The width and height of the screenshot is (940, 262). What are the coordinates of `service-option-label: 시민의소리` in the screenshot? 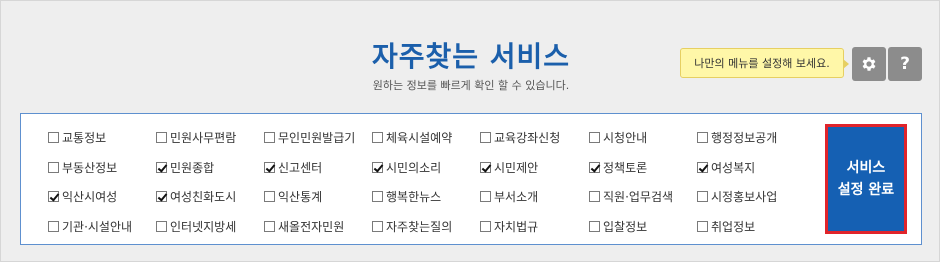 It's located at (414, 167).